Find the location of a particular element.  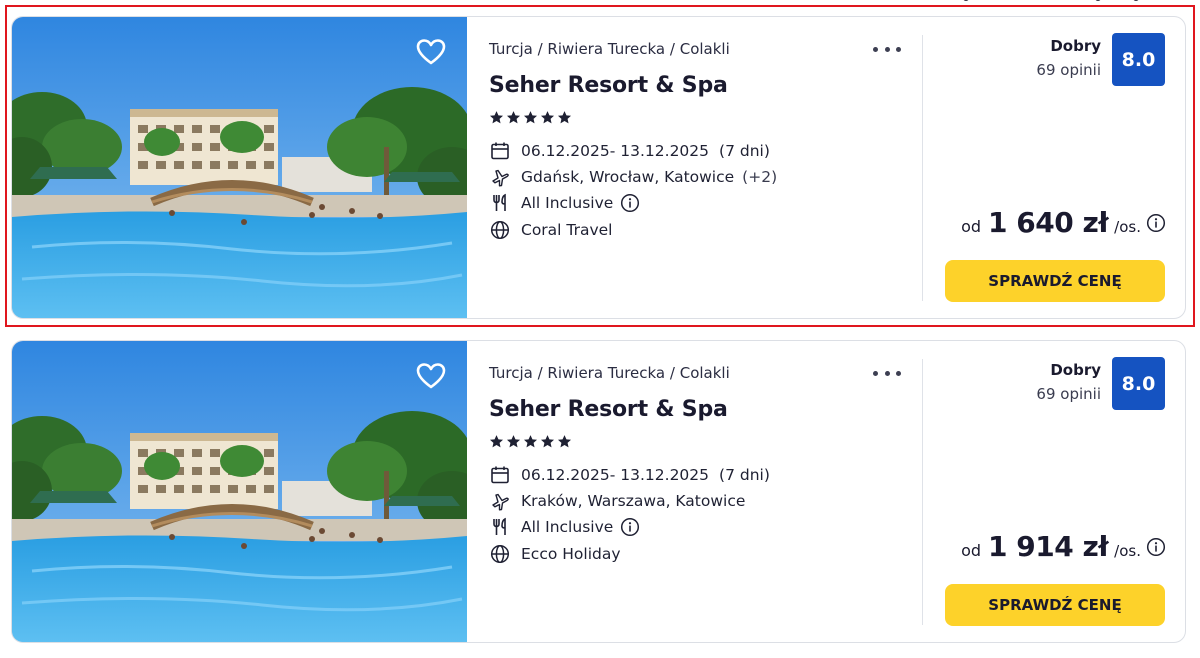

tour-operator: Coral Travel is located at coordinates (567, 230).